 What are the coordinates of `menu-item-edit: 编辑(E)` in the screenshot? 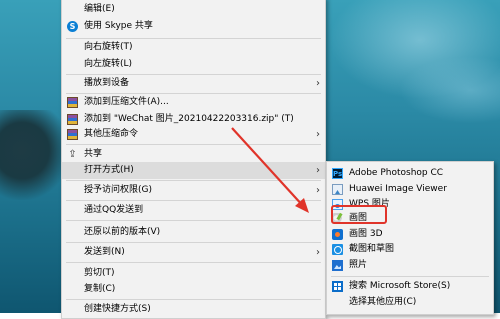 It's located at (193, 9).